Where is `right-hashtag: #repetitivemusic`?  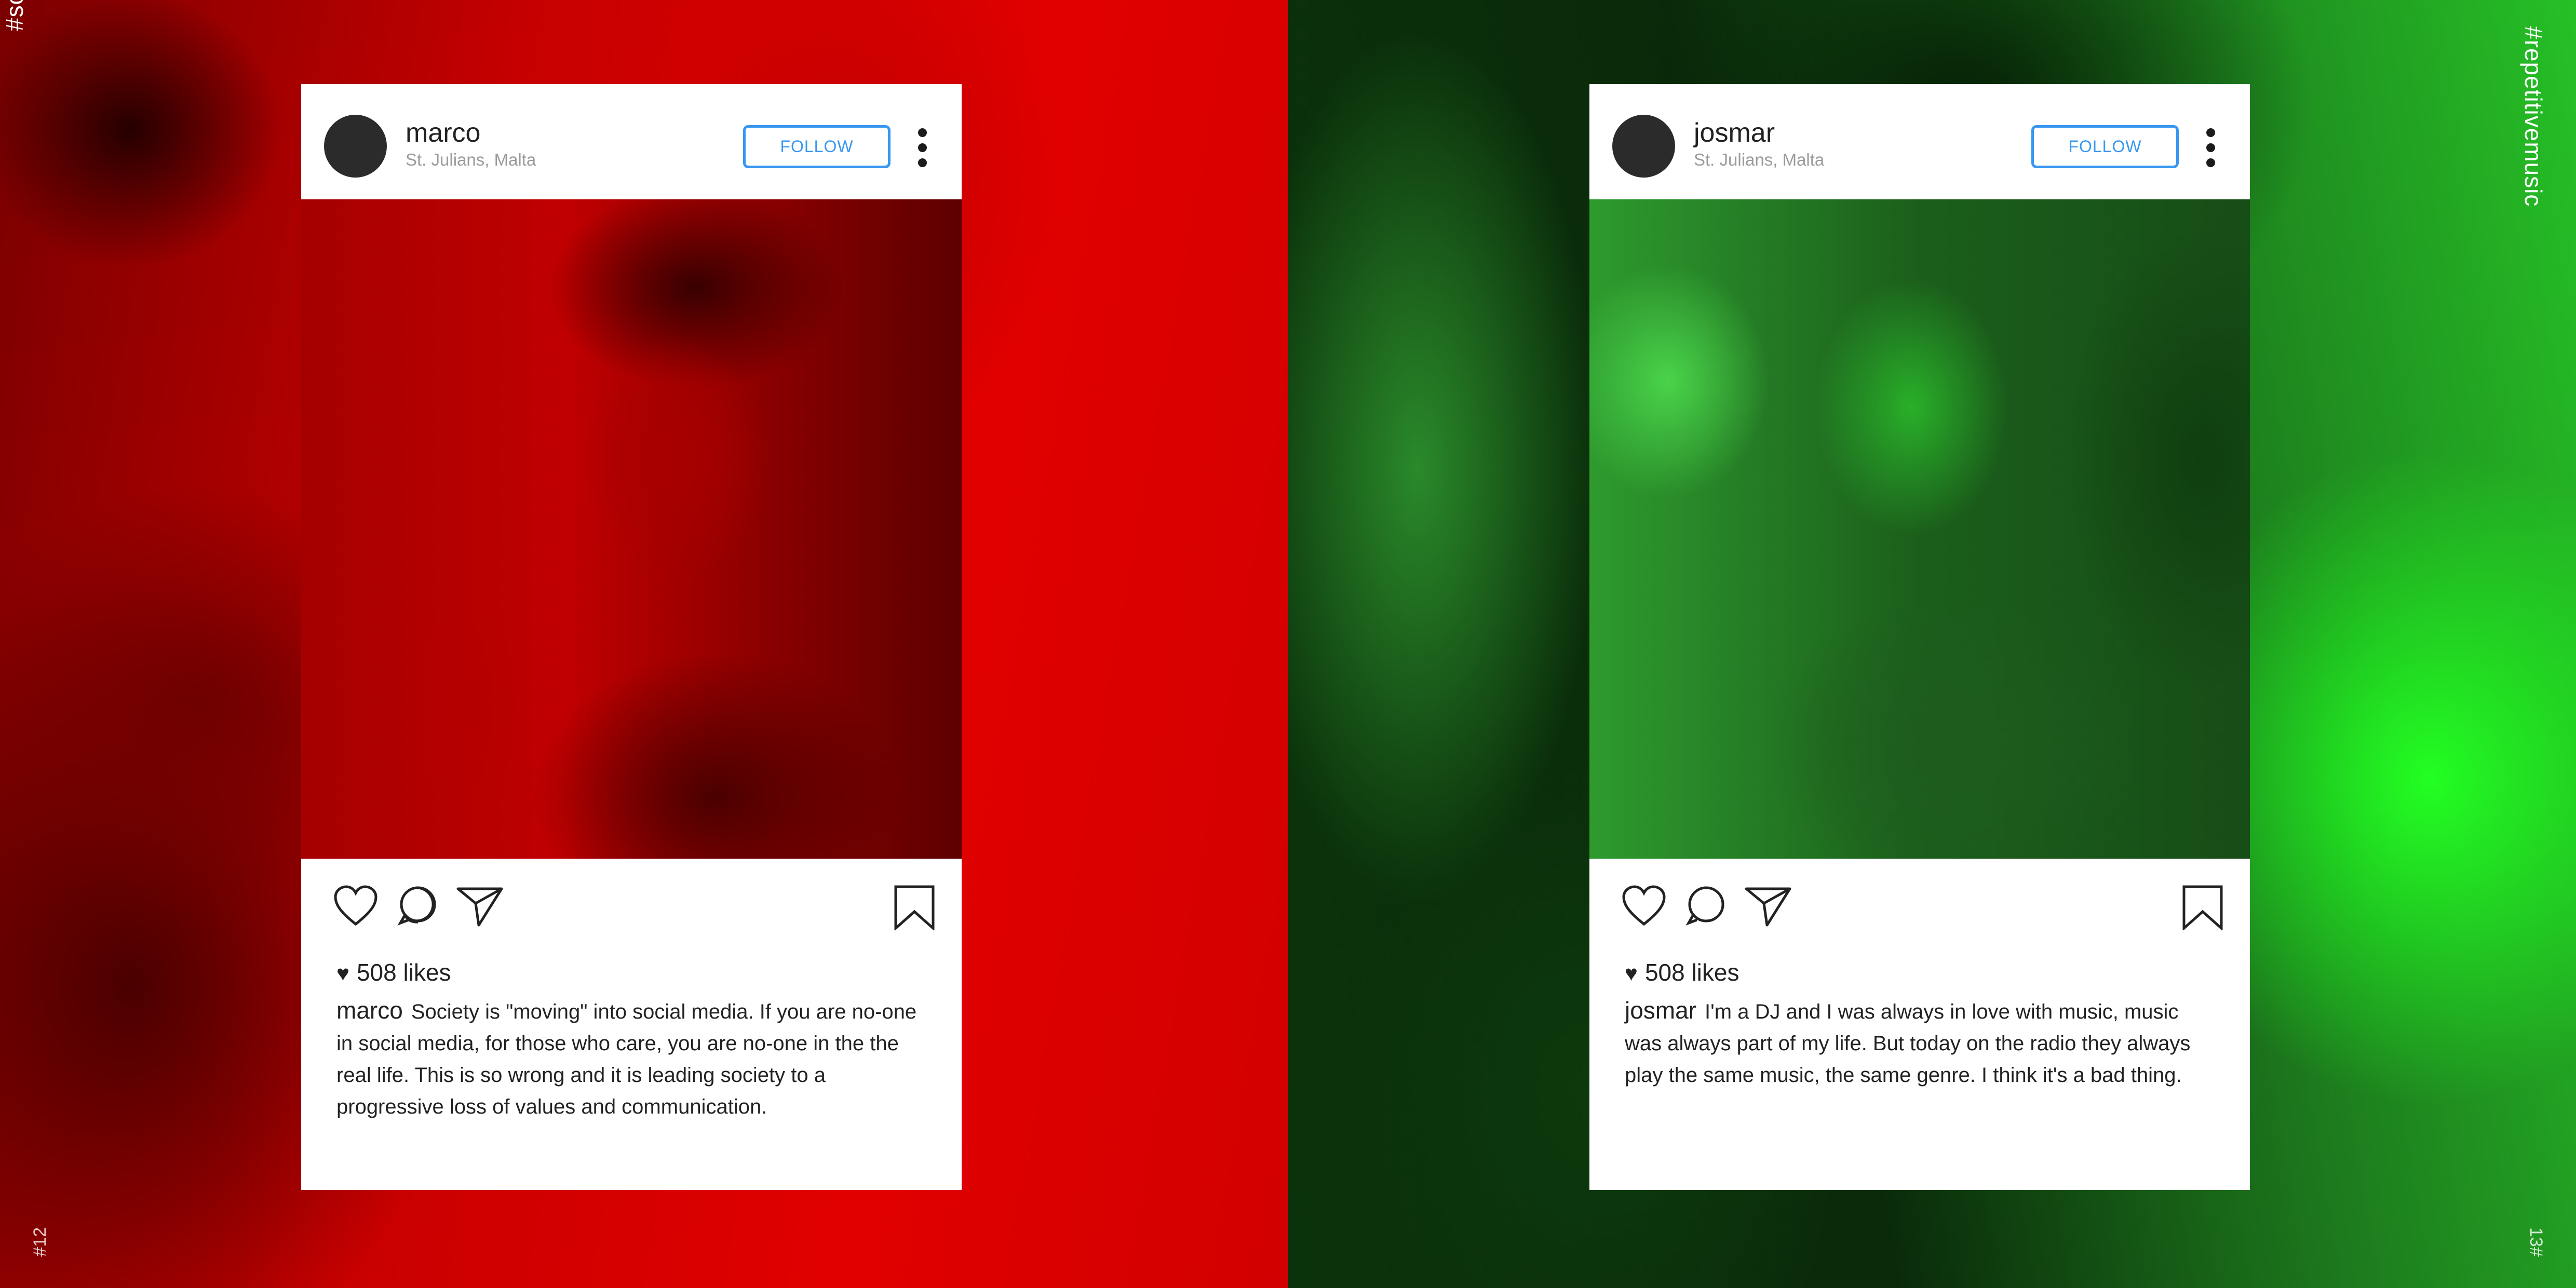 right-hashtag: #repetitivemusic is located at coordinates (2533, 116).